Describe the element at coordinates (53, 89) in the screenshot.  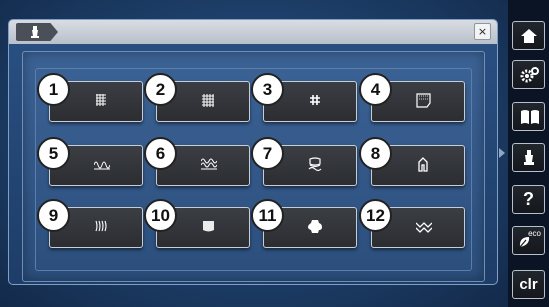
I see `stitch-number-badge: 1` at that location.